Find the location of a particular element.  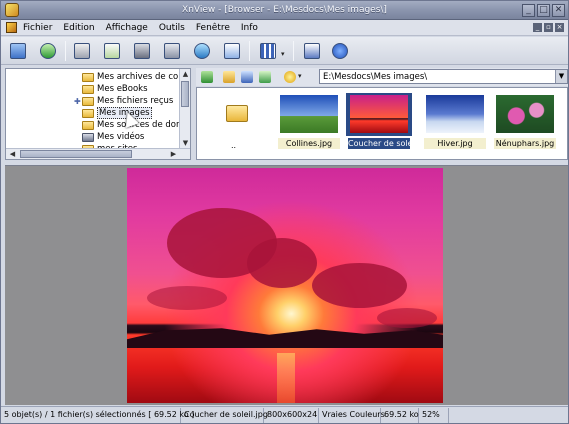

main-toolbar: ▾ is located at coordinates (284, 51).